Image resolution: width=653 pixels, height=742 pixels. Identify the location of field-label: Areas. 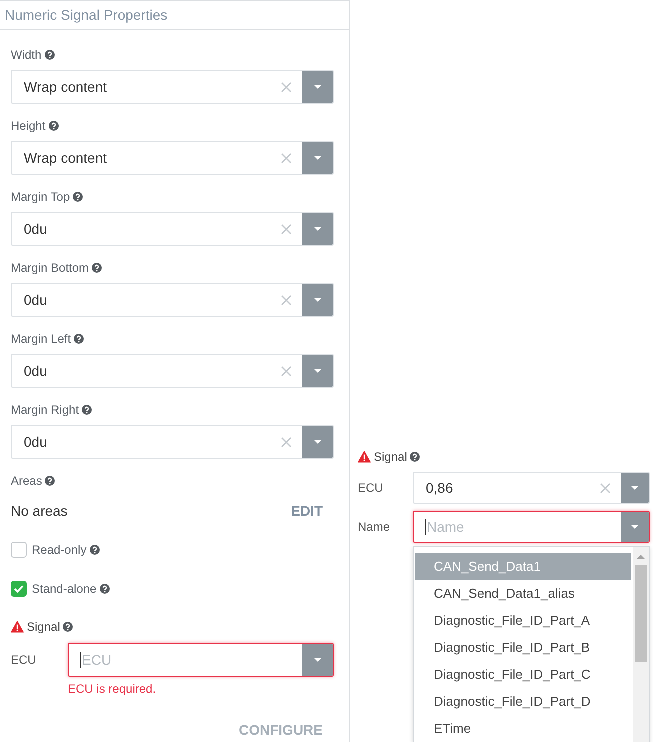
(26, 481).